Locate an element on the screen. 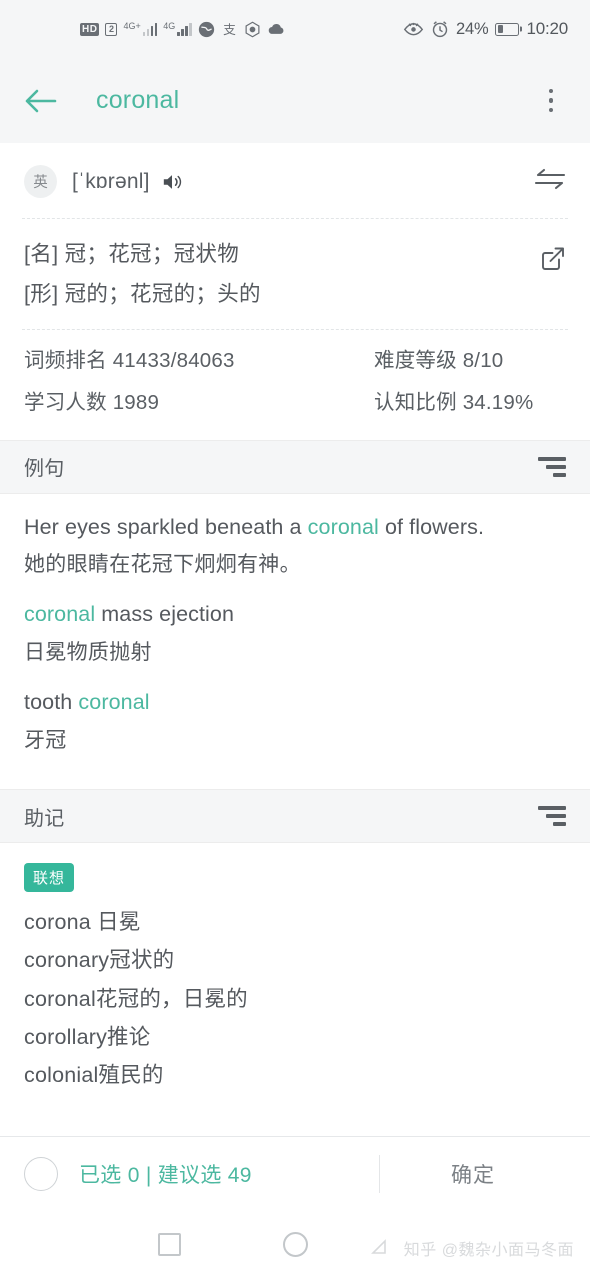  swap-icon is located at coordinates (550, 179).